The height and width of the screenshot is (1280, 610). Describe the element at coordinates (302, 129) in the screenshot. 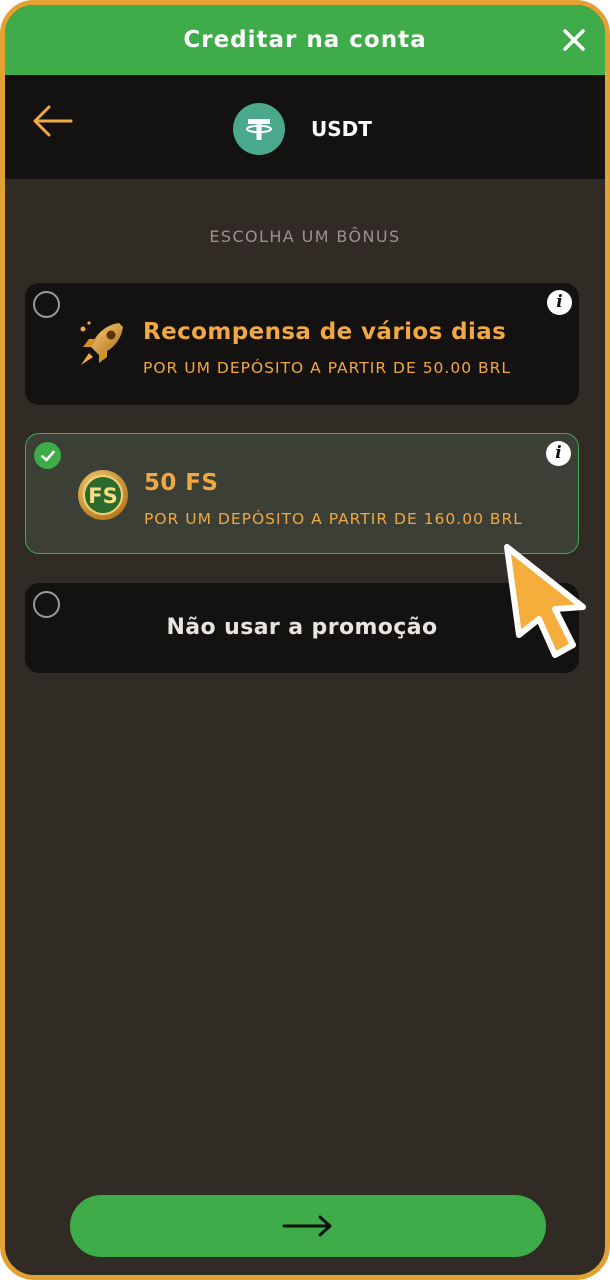

I see `currency-selector: USDT` at that location.